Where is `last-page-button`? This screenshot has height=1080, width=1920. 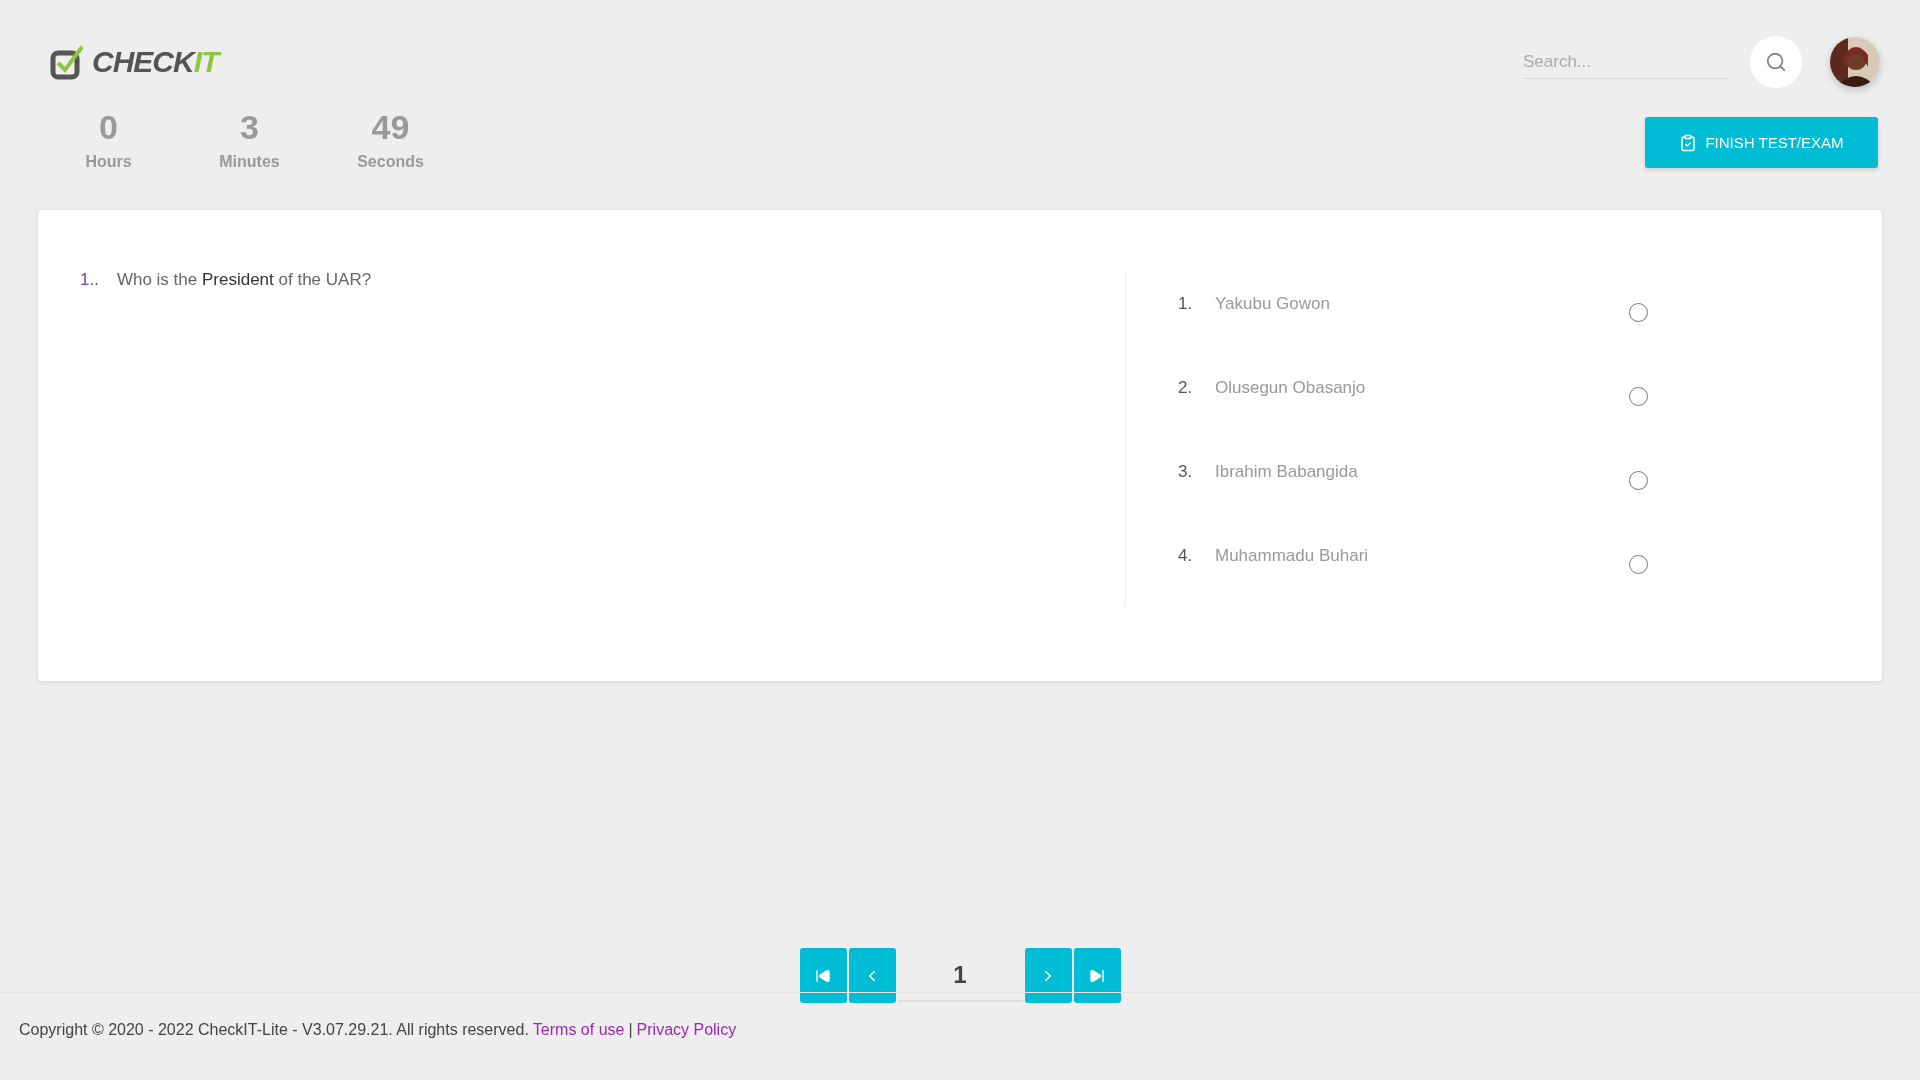
last-page-button is located at coordinates (1097, 975).